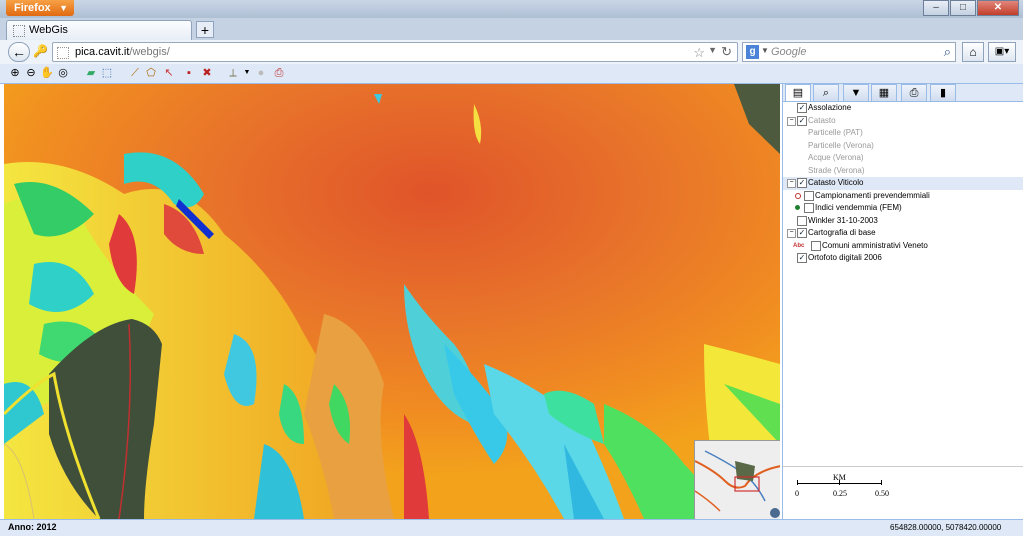  I want to click on filter-tab-icon: ▼, so click(856, 92).